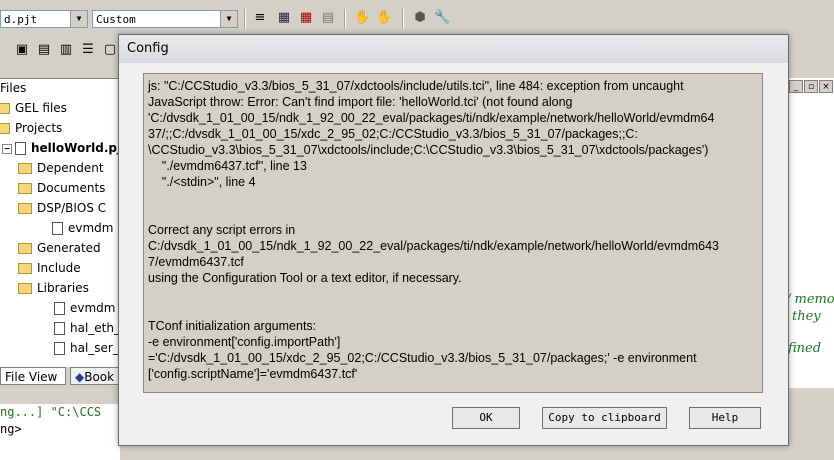 This screenshot has height=460, width=834. What do you see at coordinates (116, 19) in the screenshot?
I see `config-combo-value: Custom` at bounding box center [116, 19].